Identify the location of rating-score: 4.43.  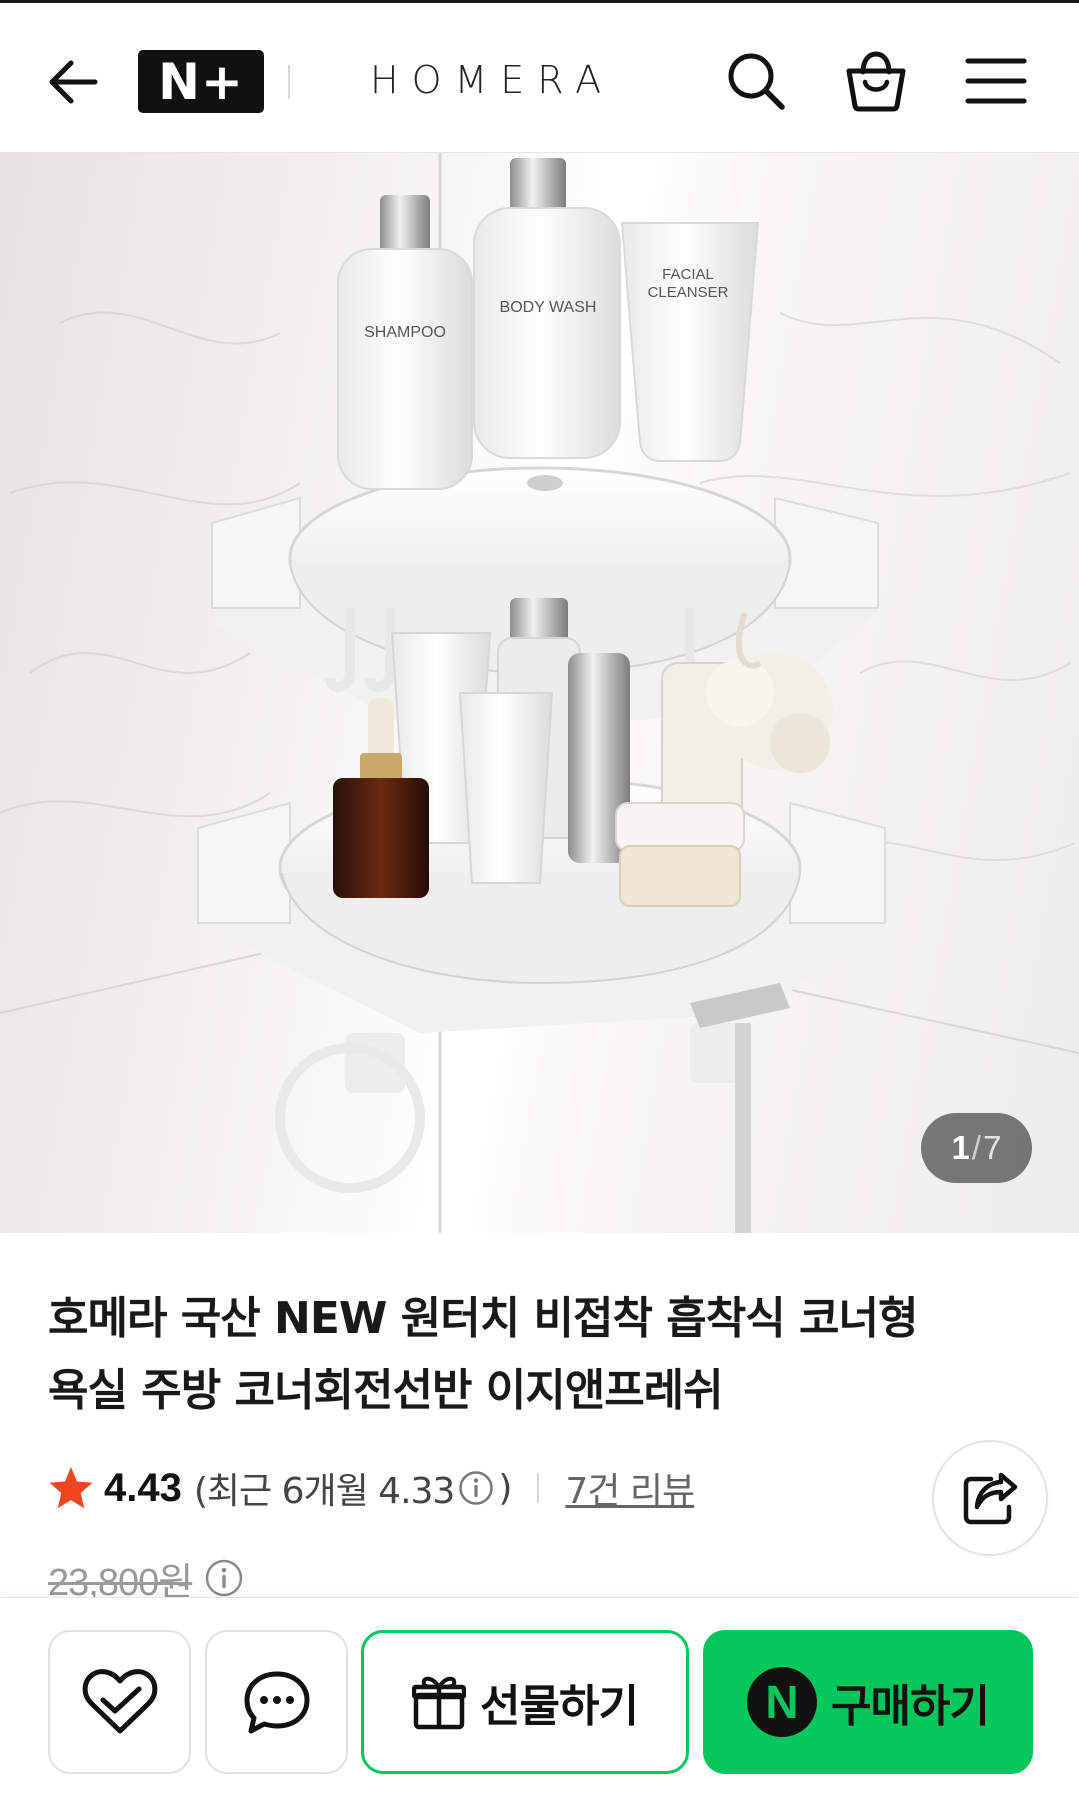
(143, 1487).